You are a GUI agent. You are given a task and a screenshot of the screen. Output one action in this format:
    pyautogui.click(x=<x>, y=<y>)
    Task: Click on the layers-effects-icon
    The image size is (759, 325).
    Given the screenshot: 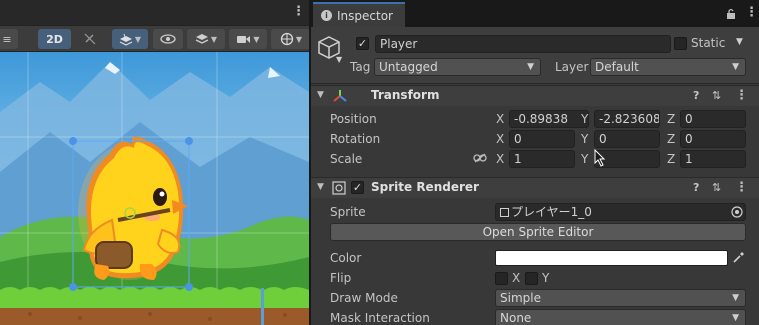 What is the action you would take?
    pyautogui.click(x=126, y=39)
    